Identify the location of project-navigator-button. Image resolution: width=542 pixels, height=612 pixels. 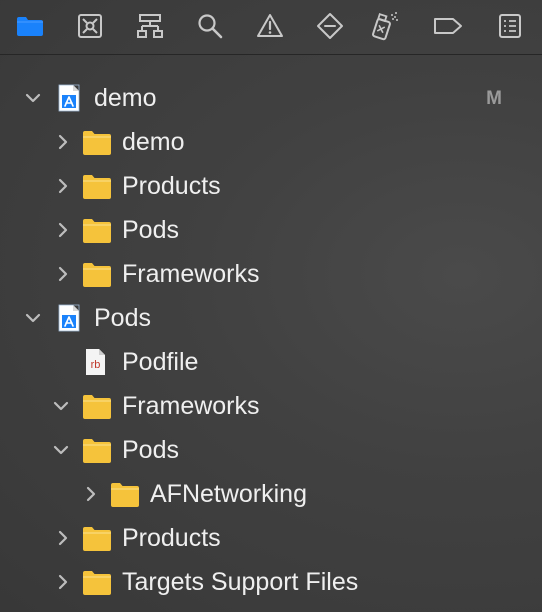
(30, 26).